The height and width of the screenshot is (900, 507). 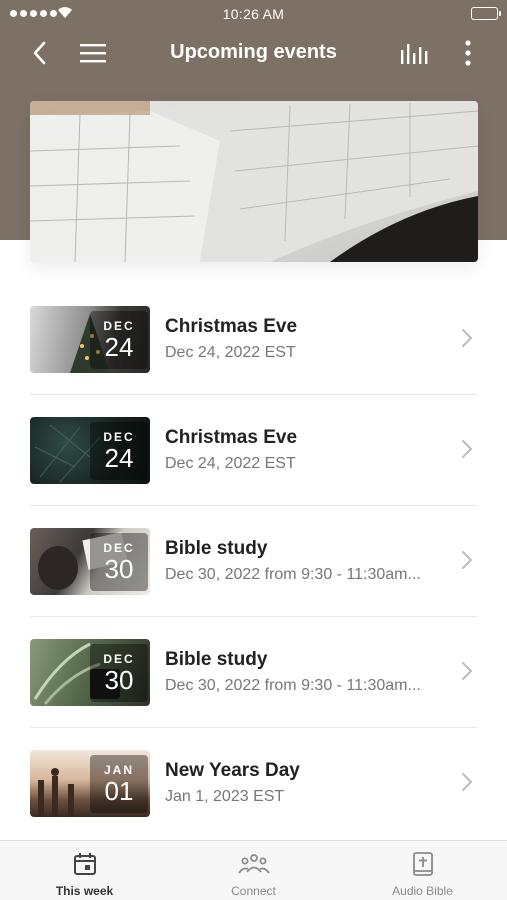 I want to click on status-time: 10:26 AM, so click(x=253, y=14).